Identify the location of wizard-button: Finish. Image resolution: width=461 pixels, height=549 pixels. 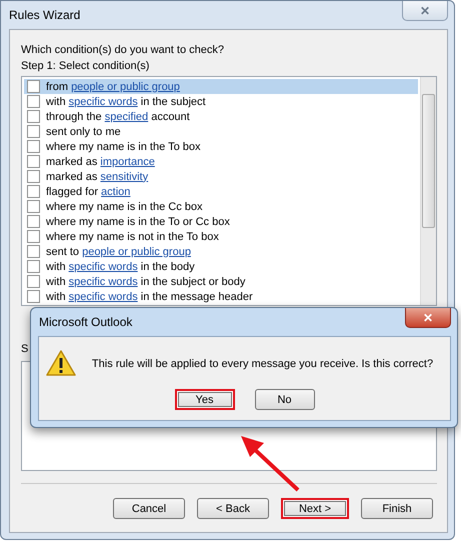
(397, 508).